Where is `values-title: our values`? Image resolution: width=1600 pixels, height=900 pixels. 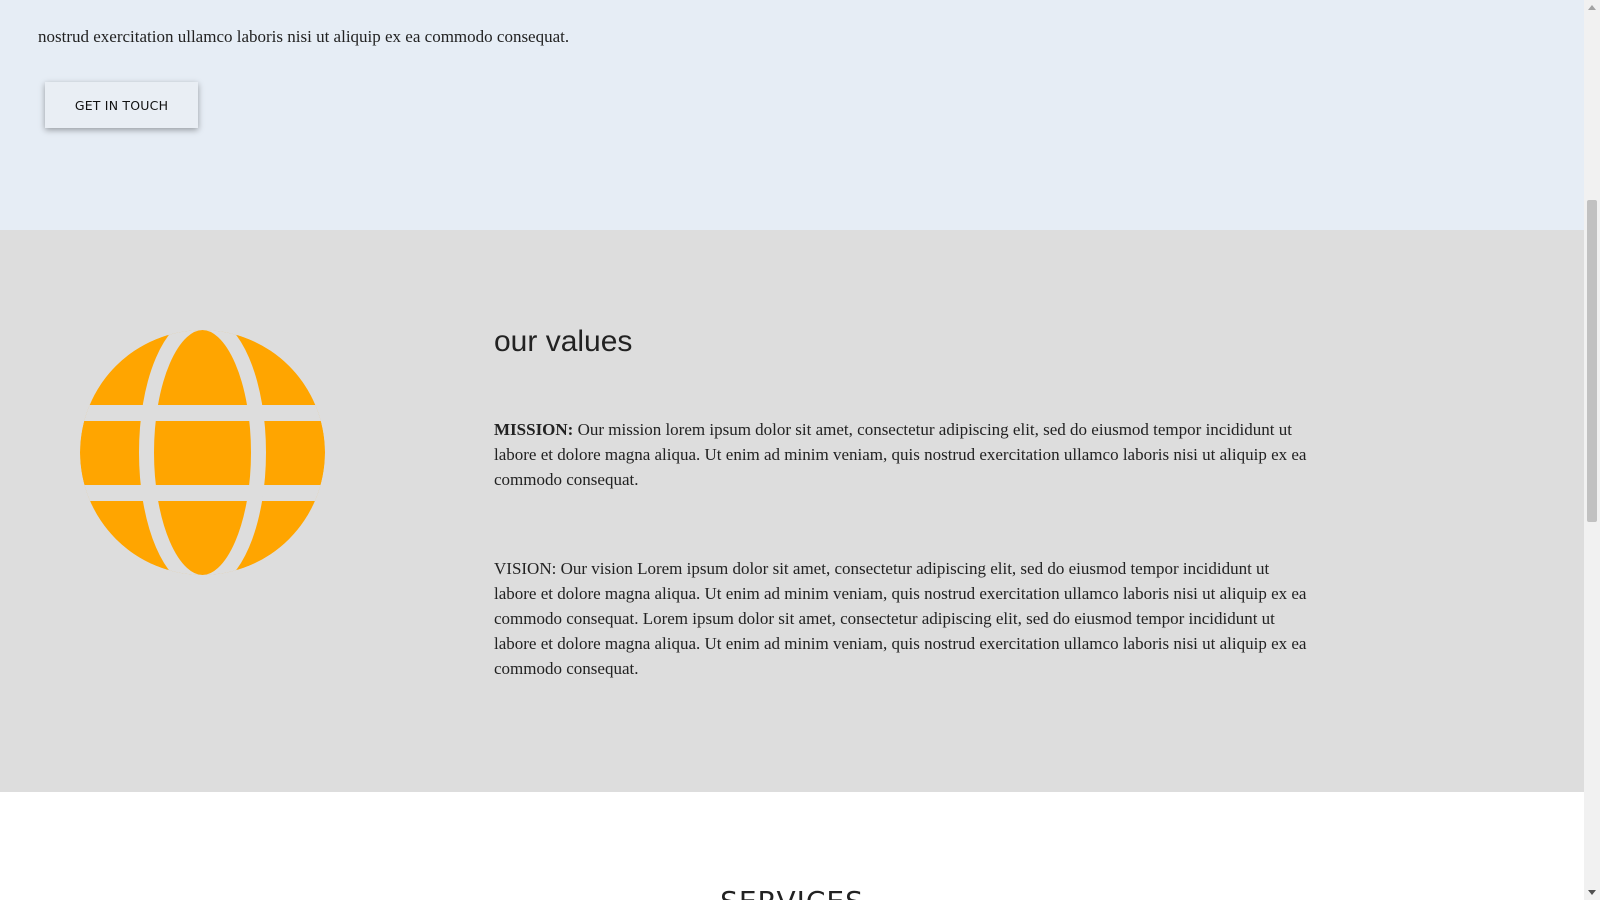 values-title: our values is located at coordinates (563, 341).